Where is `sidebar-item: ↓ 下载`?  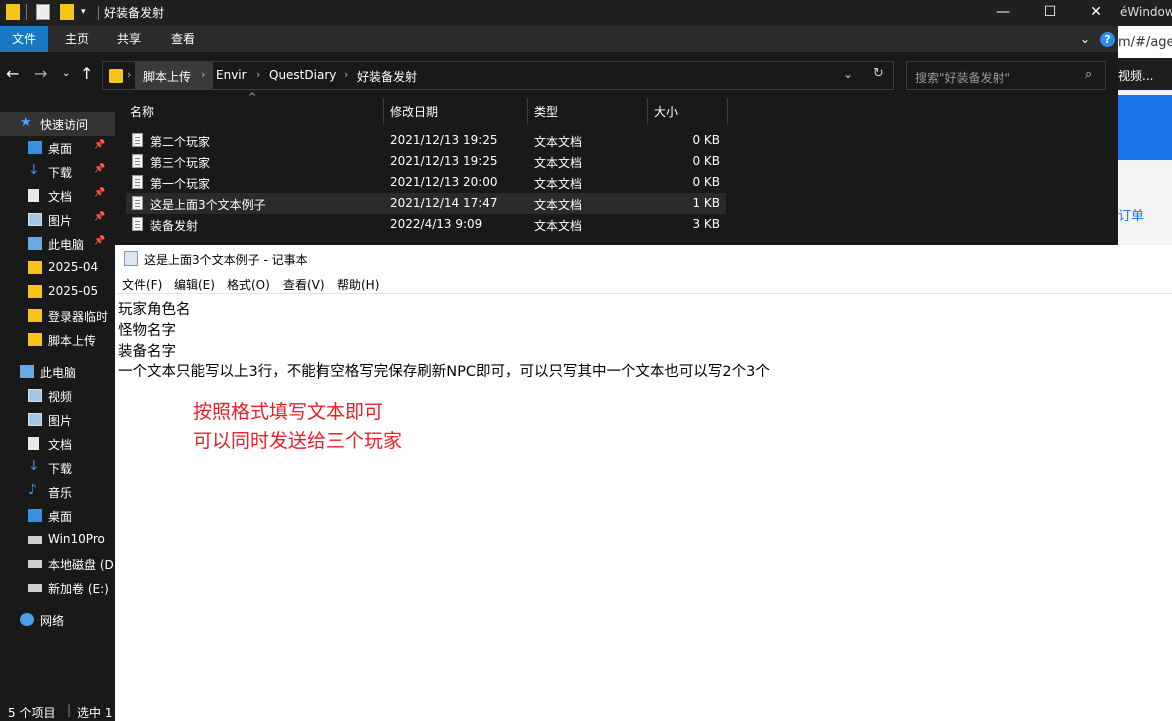 sidebar-item: ↓ 下载 is located at coordinates (57, 468).